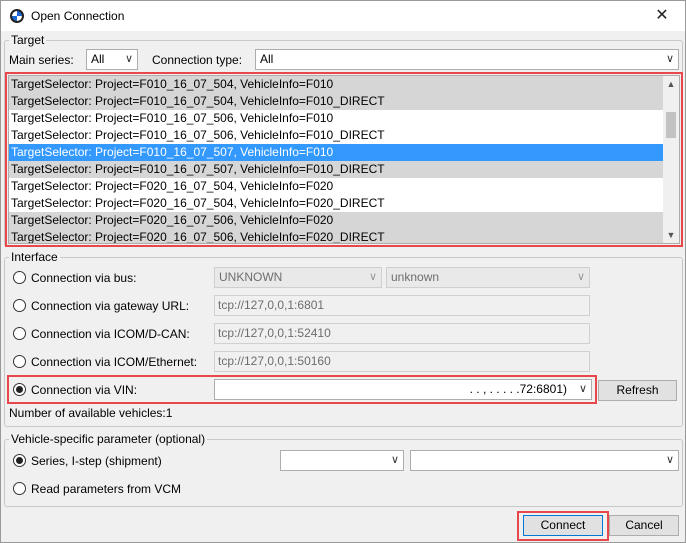 The image size is (686, 543). I want to click on gateway-label: Connection via gateway URL:, so click(110, 306).